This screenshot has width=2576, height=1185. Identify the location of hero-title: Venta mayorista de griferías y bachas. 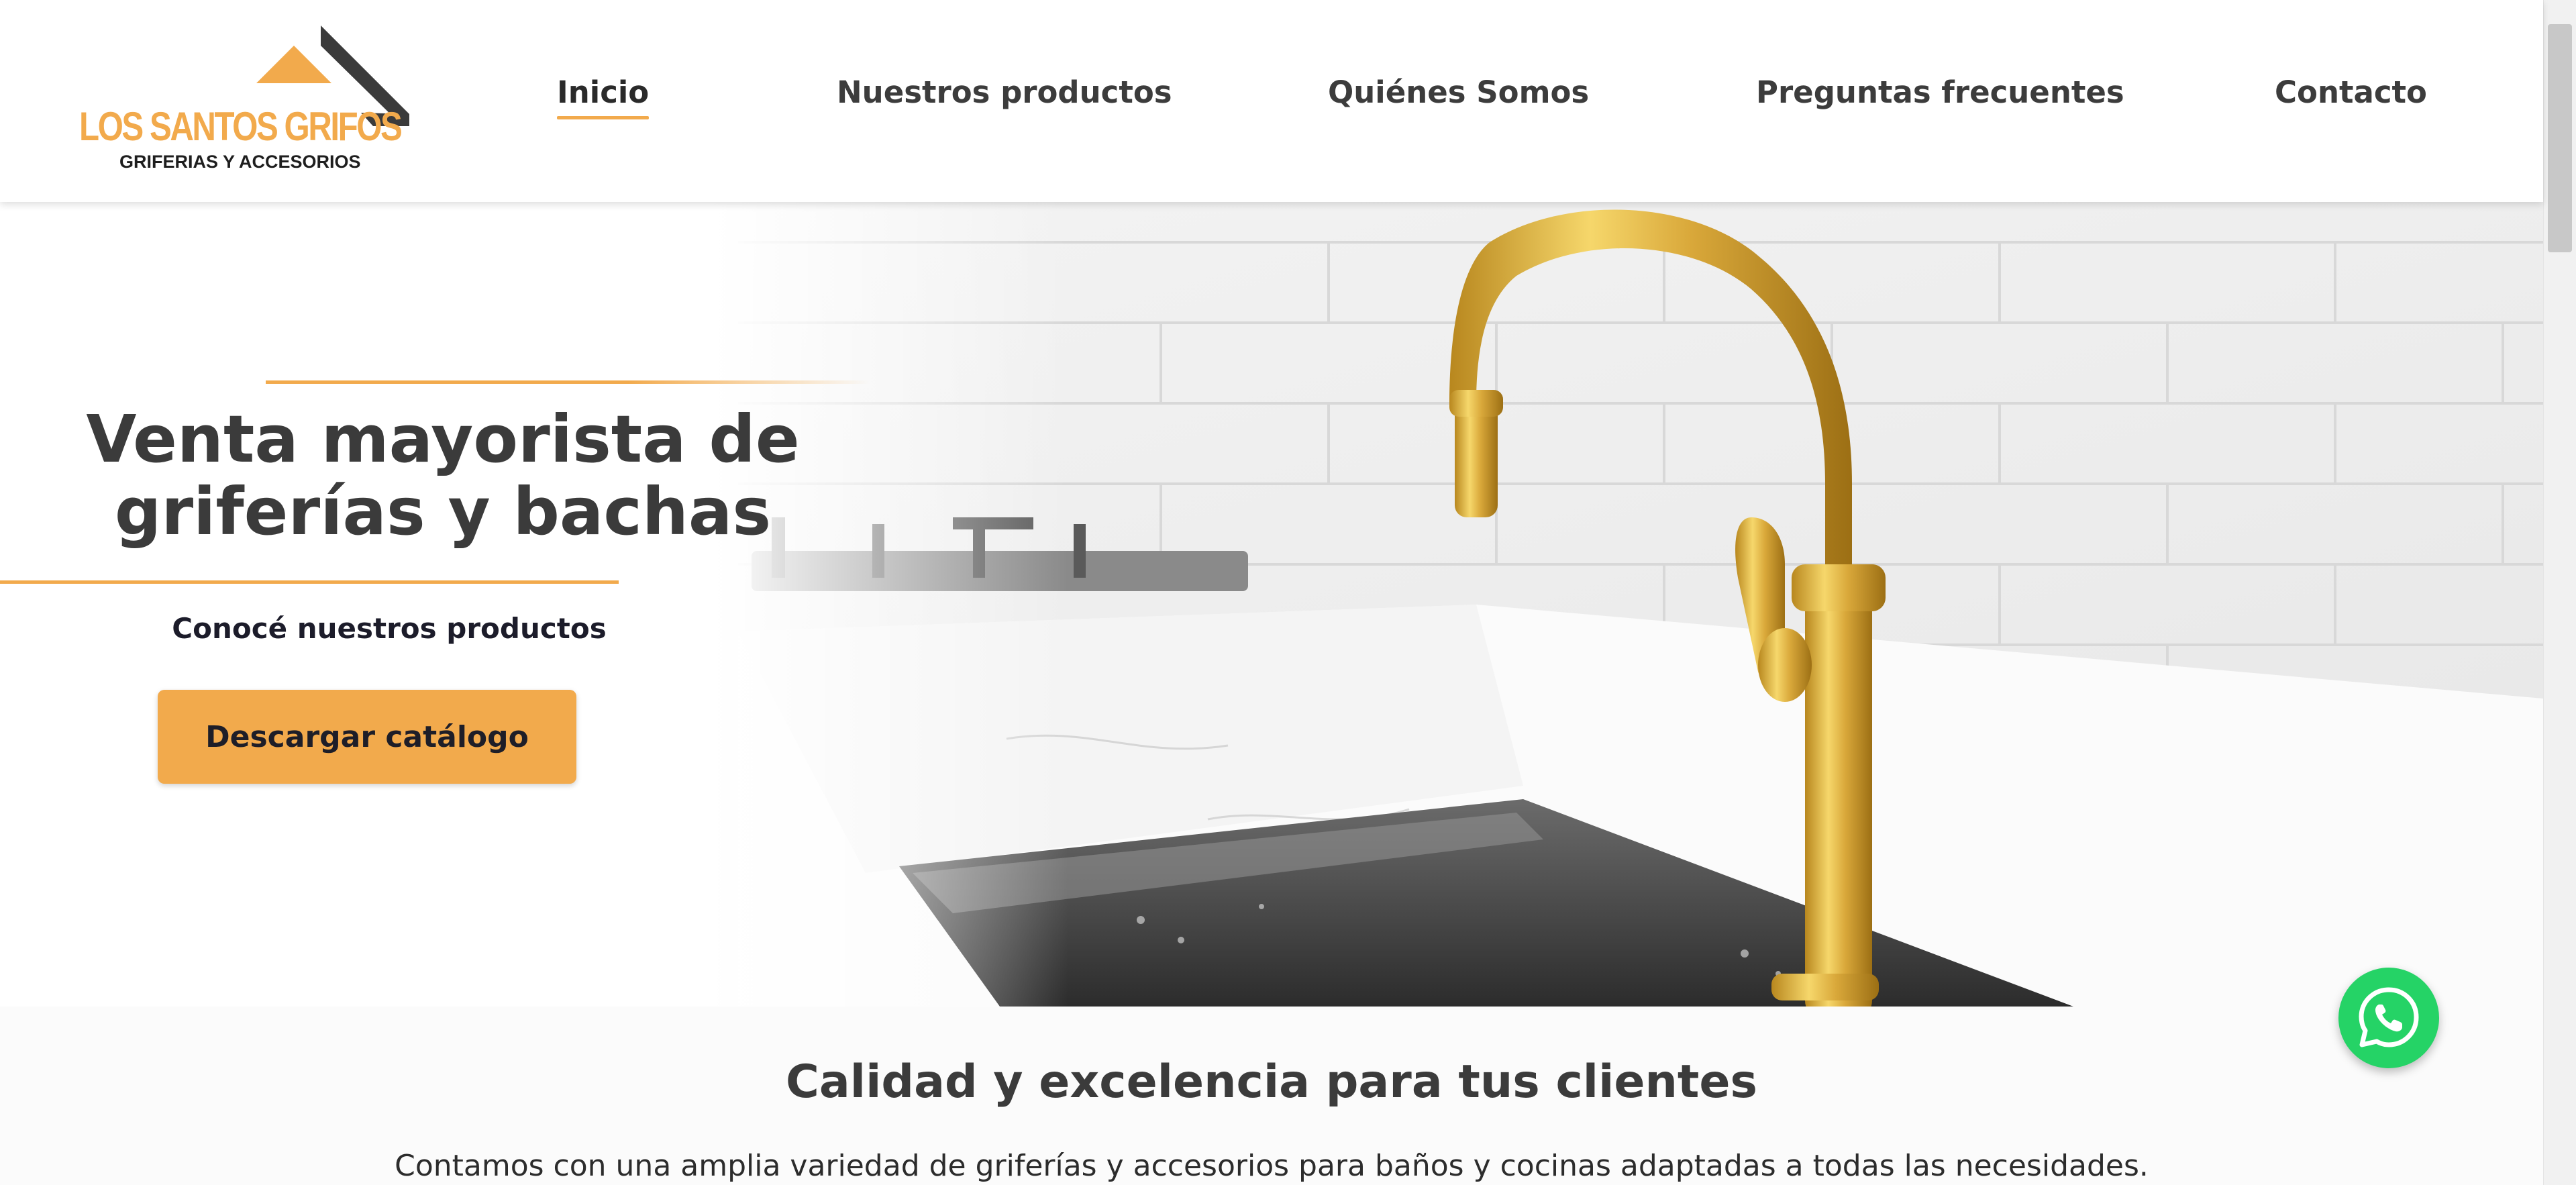
(442, 475).